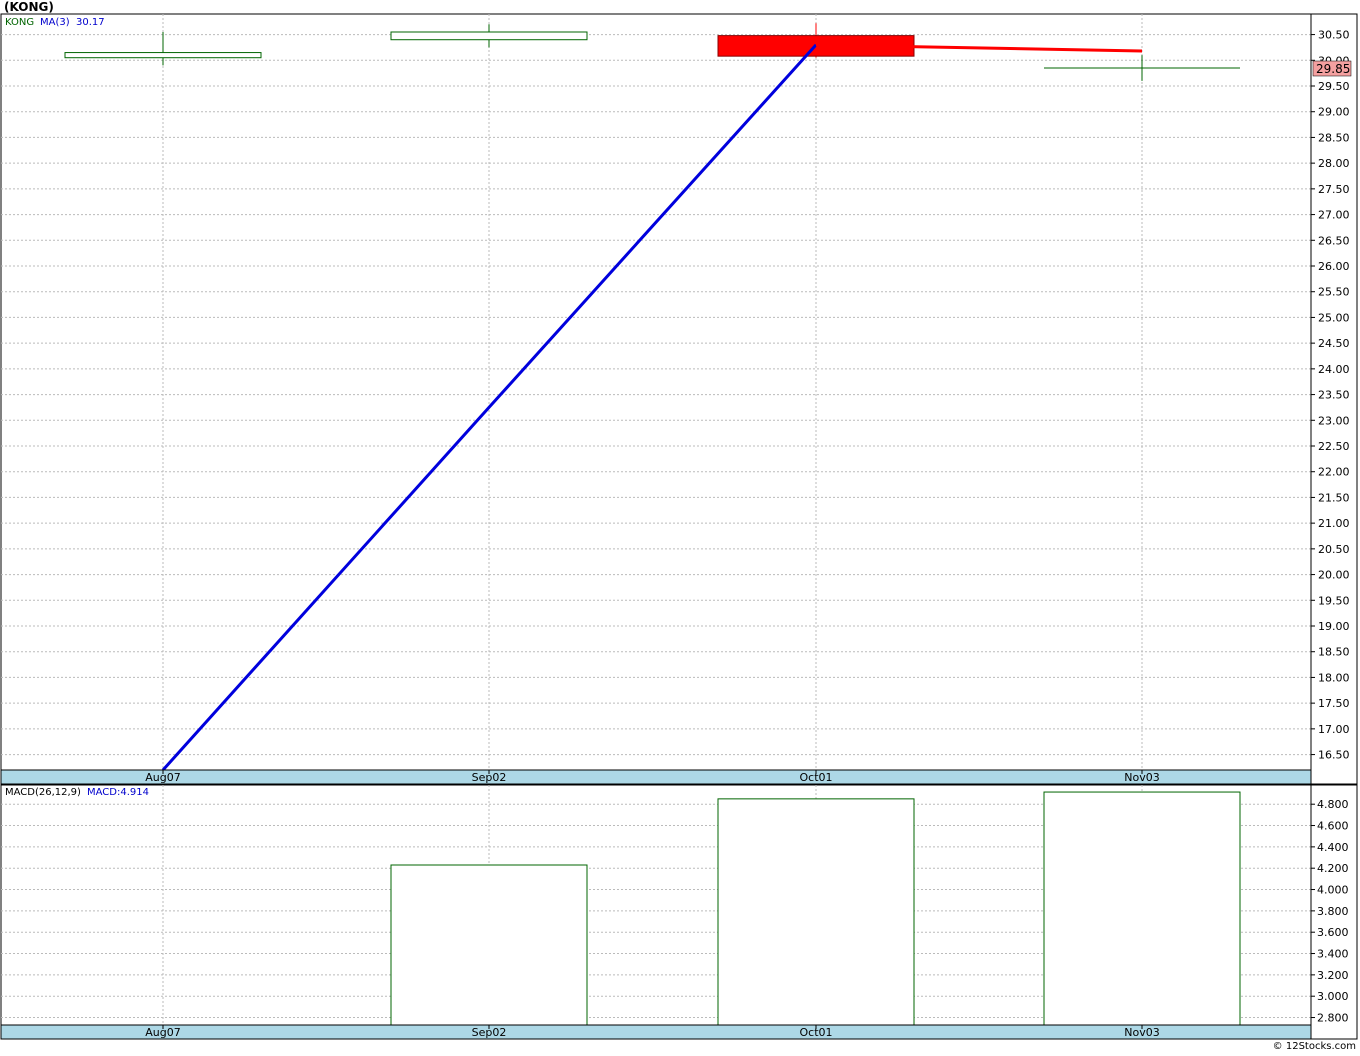  I want to click on macd-date-label: Oct01, so click(815, 1032).